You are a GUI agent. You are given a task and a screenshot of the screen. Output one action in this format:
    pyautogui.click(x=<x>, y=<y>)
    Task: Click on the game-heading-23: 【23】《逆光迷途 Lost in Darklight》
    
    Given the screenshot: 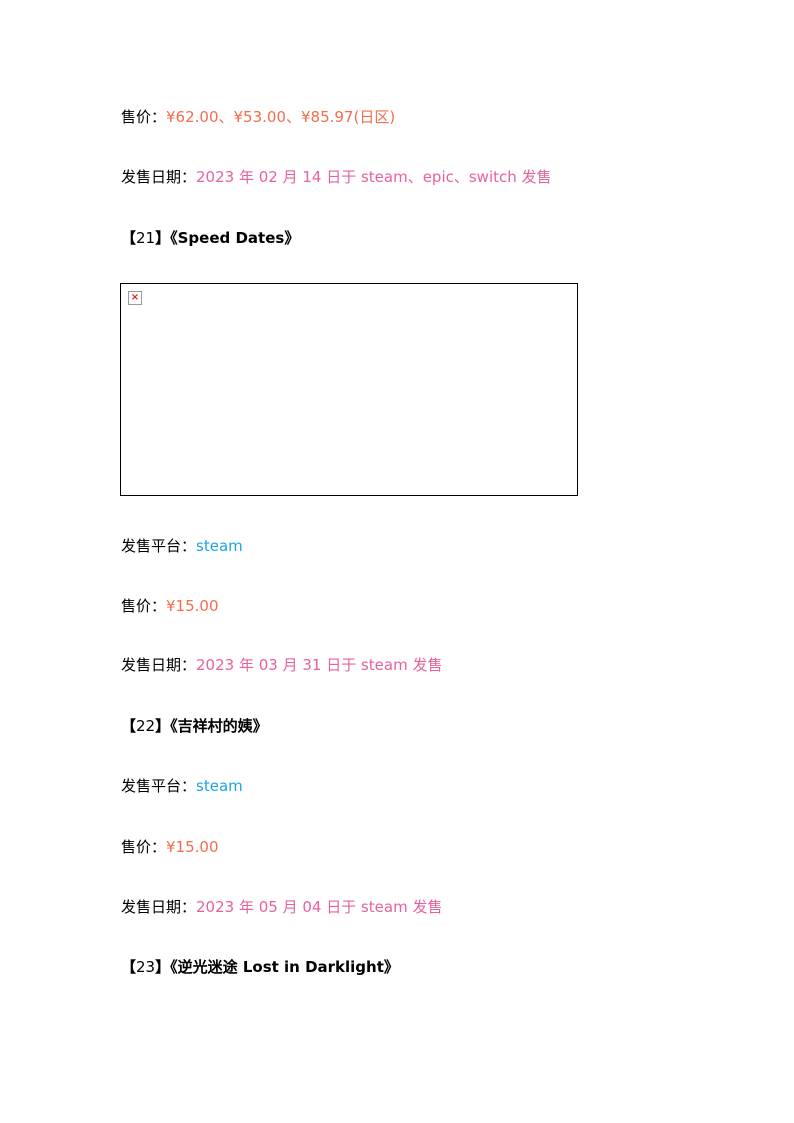 What is the action you would take?
    pyautogui.click(x=260, y=967)
    